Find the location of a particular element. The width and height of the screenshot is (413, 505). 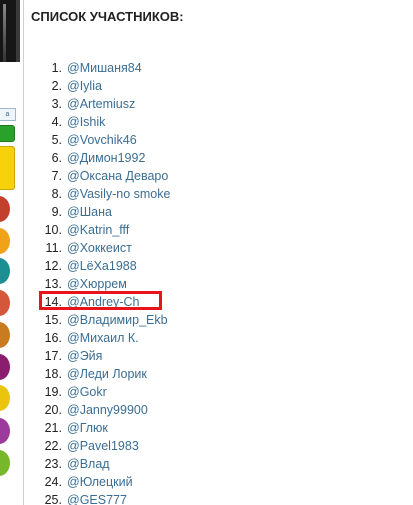

participant-number: 2. is located at coordinates (56, 86).